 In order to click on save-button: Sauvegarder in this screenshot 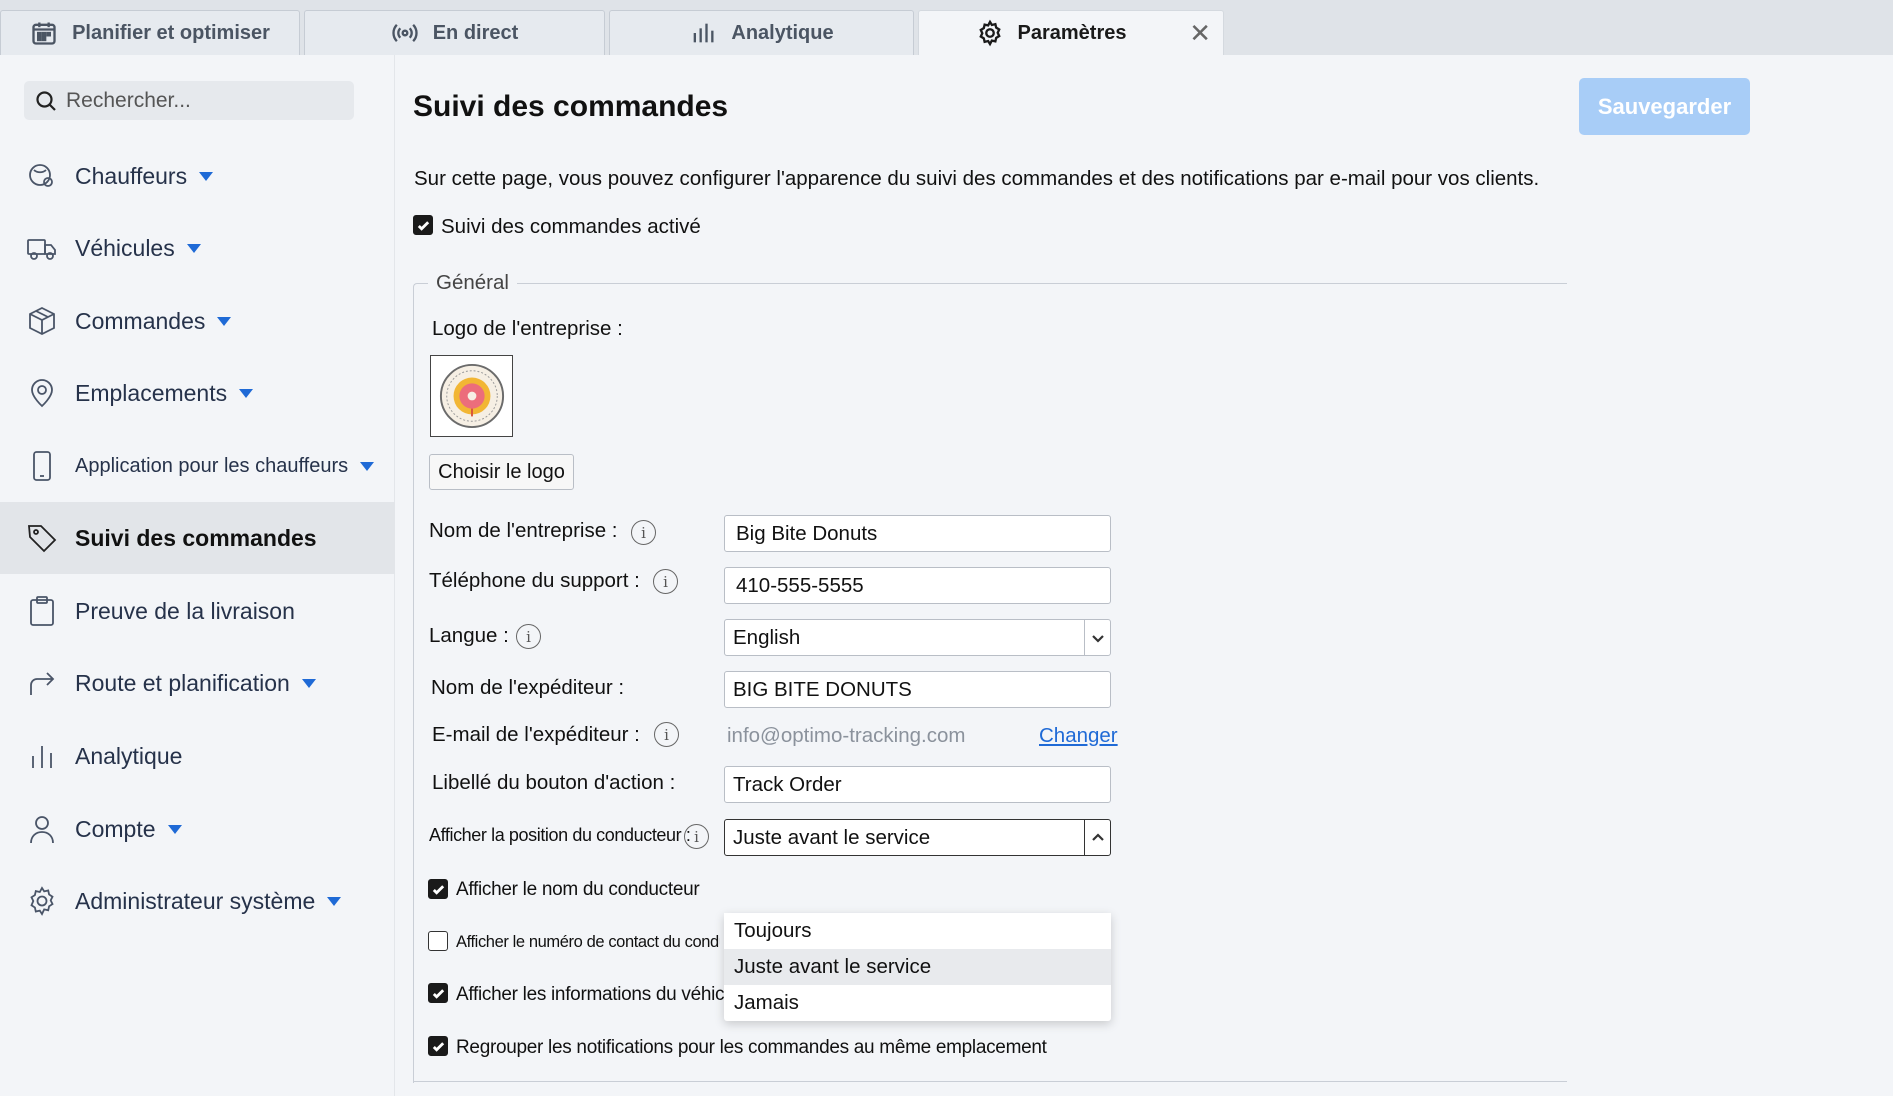, I will do `click(1664, 106)`.